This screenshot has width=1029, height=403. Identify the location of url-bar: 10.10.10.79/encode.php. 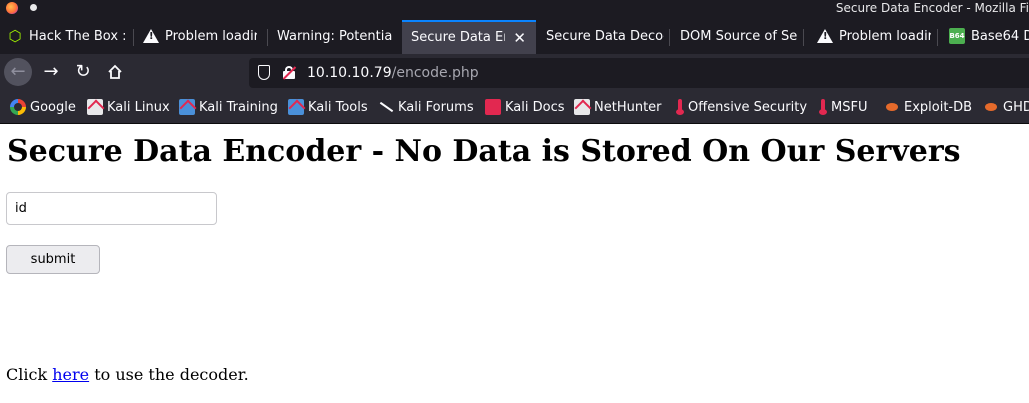
(639, 73).